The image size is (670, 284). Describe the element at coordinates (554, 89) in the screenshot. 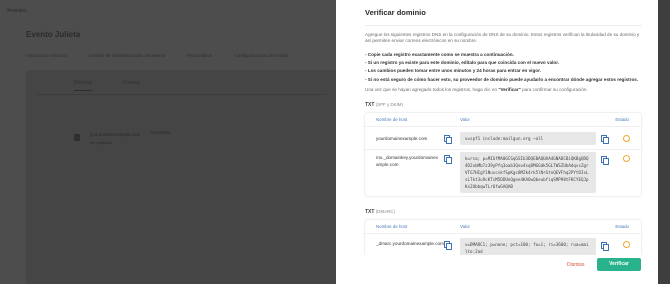

I see `instruction-text: para confirmar su configuración.` at that location.